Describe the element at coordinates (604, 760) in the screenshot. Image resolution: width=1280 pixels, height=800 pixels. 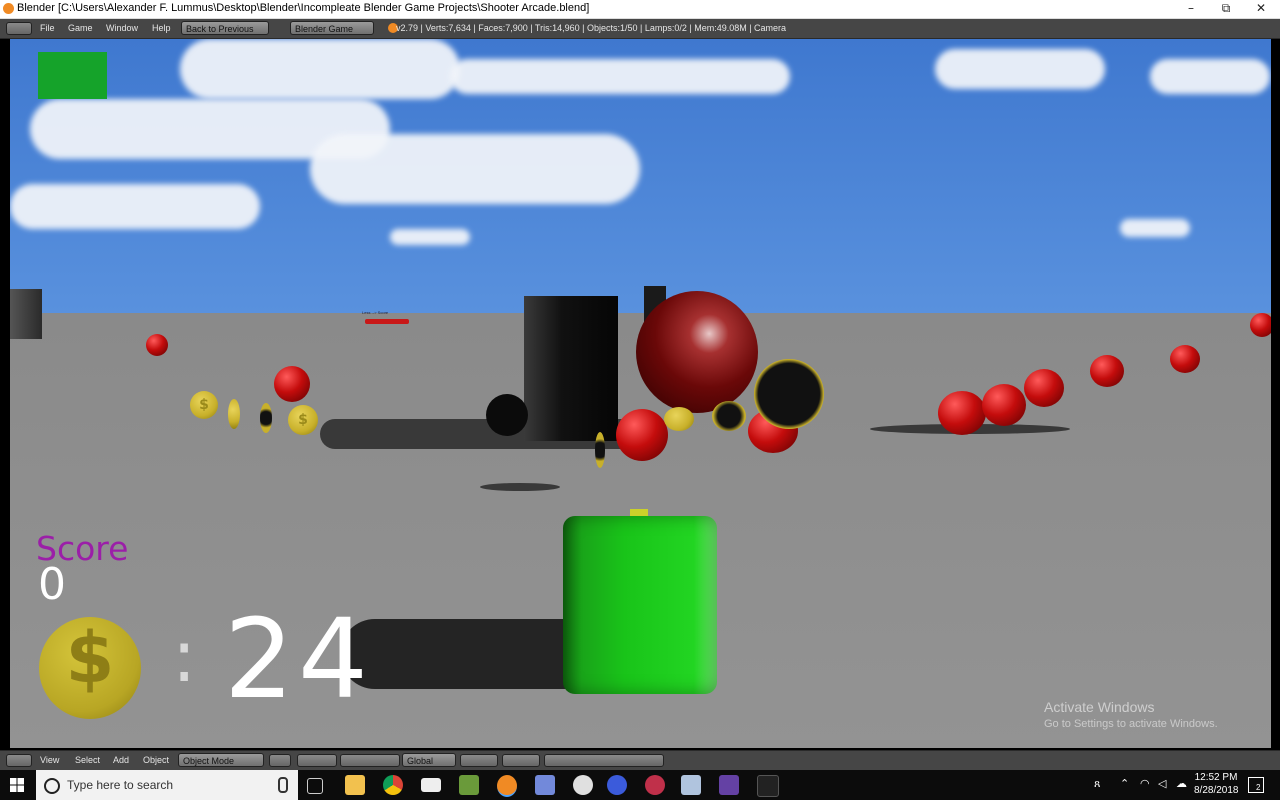
I see `snapping-tools-icon` at that location.